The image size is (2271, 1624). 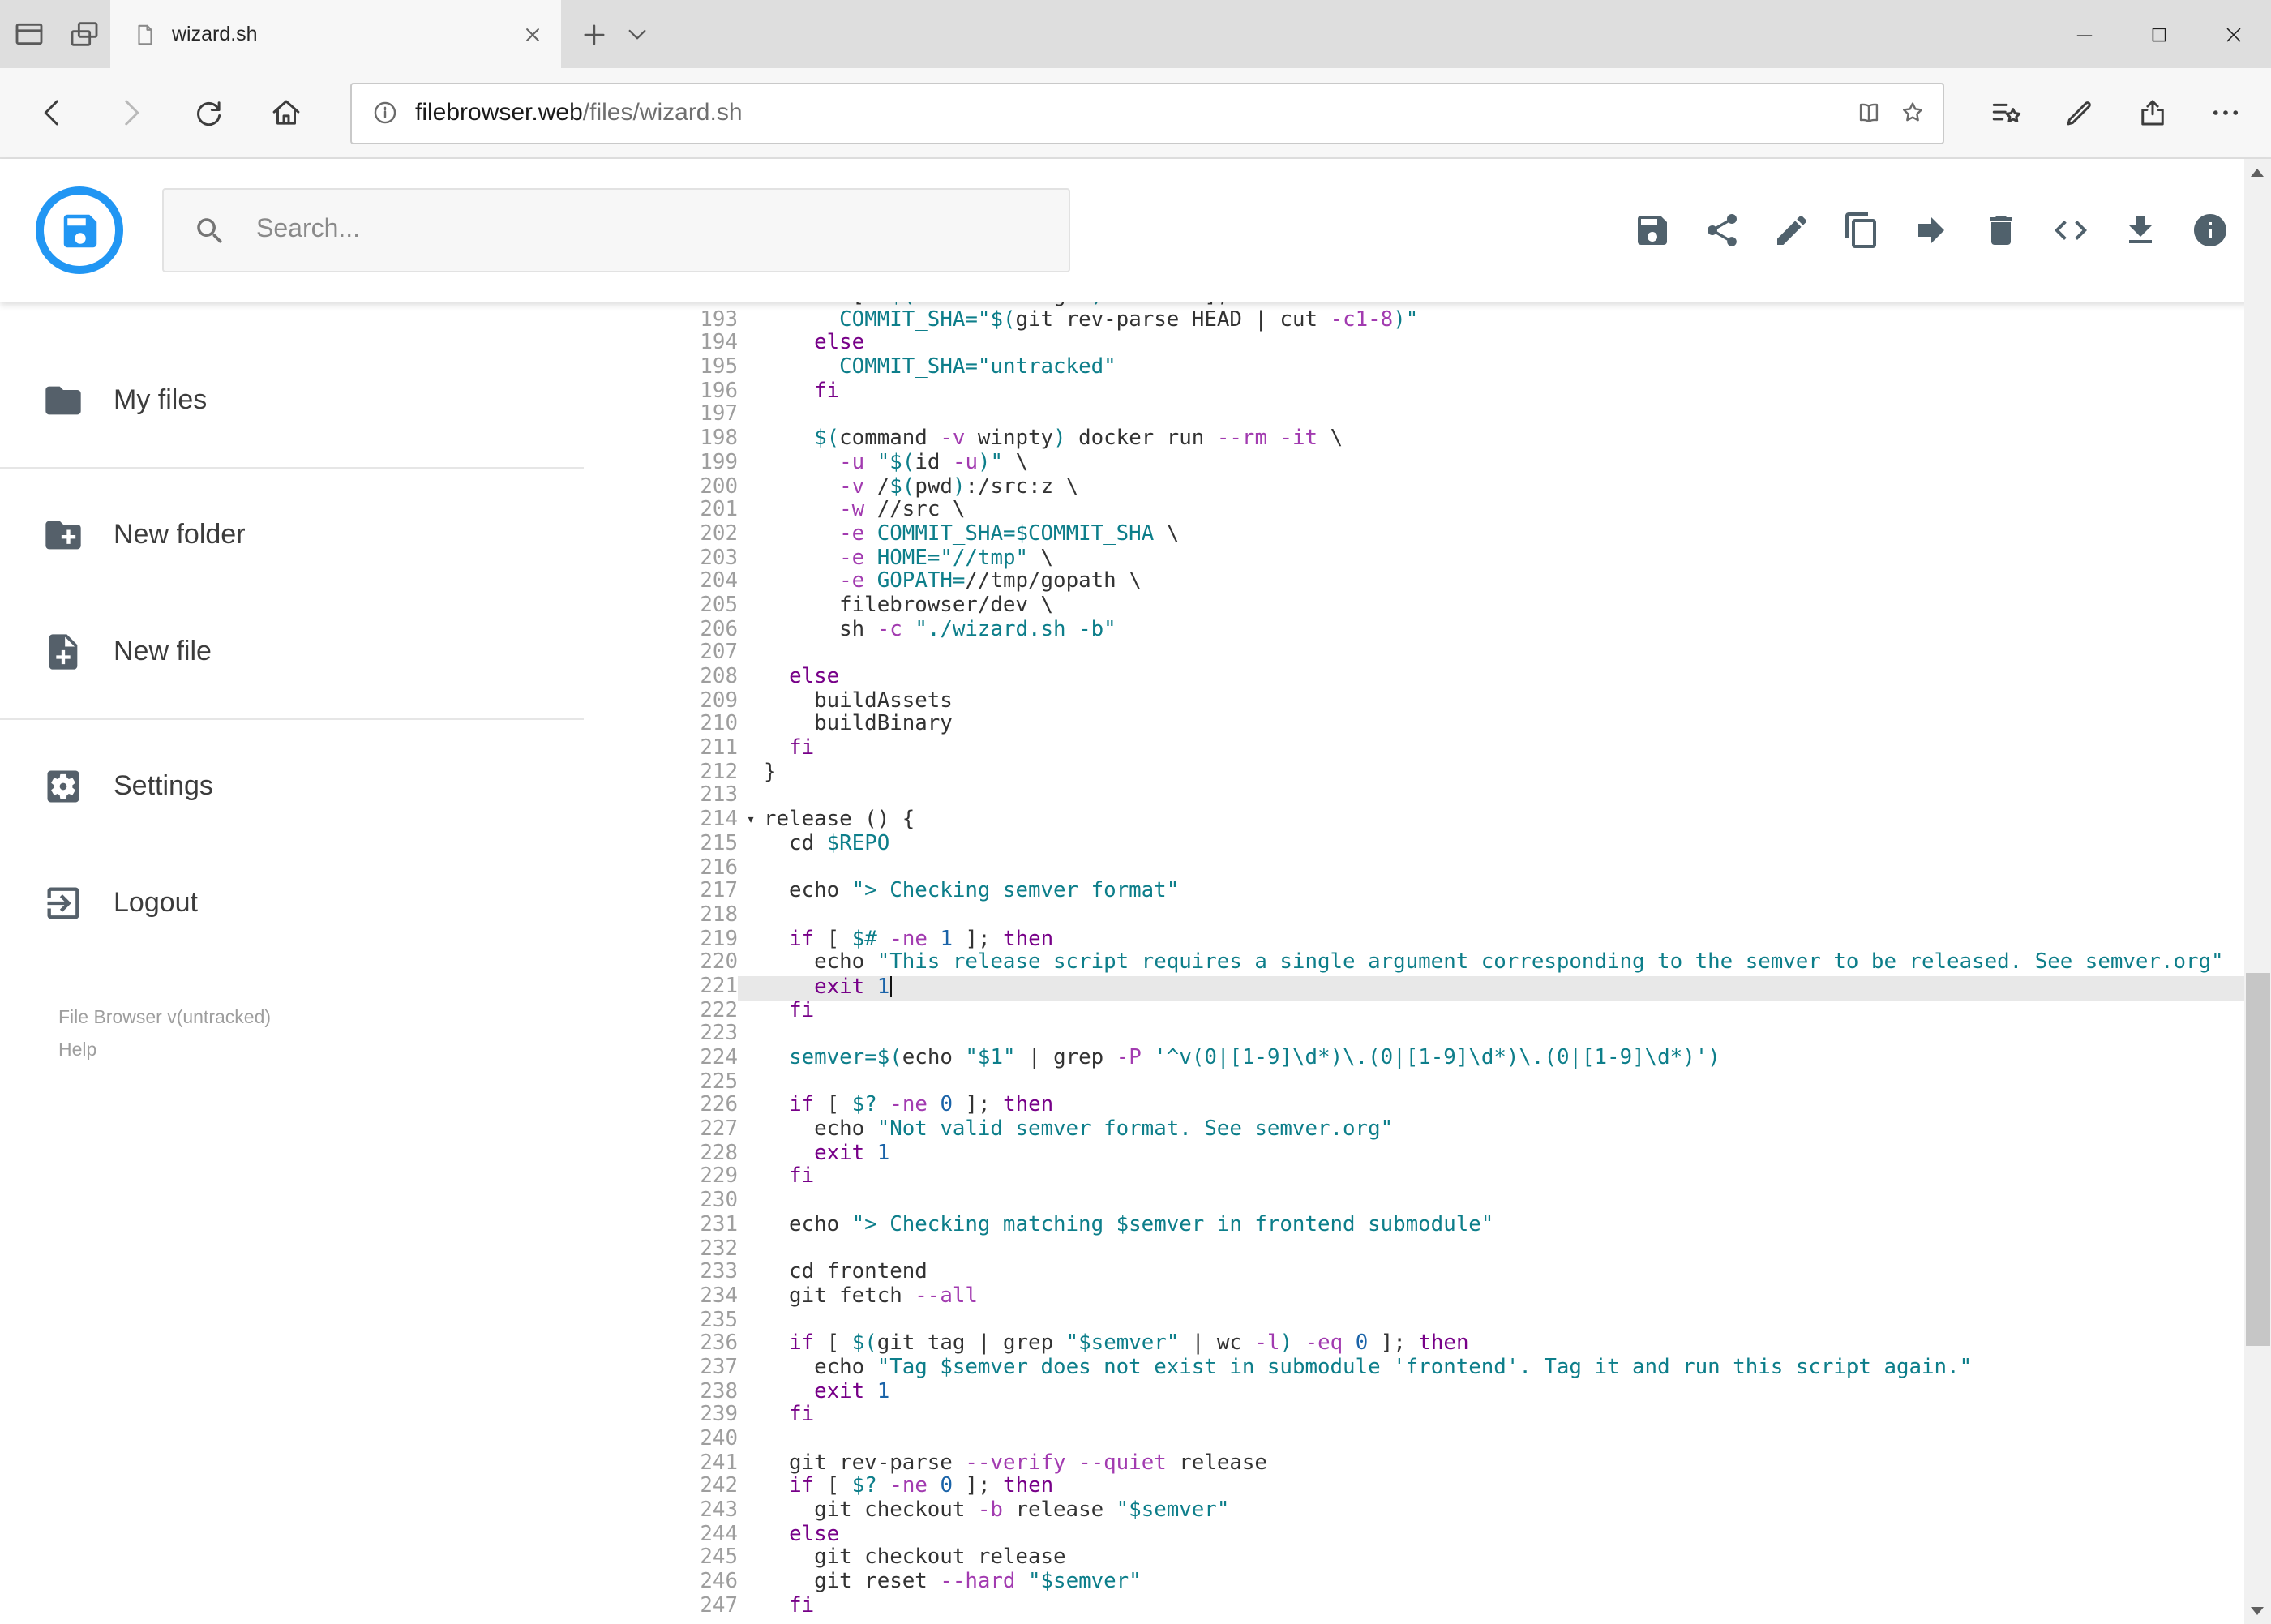 I want to click on code-line: 202 -e COMMIT_SHA=$COMMIT_SHA \, so click(x=1414, y=535).